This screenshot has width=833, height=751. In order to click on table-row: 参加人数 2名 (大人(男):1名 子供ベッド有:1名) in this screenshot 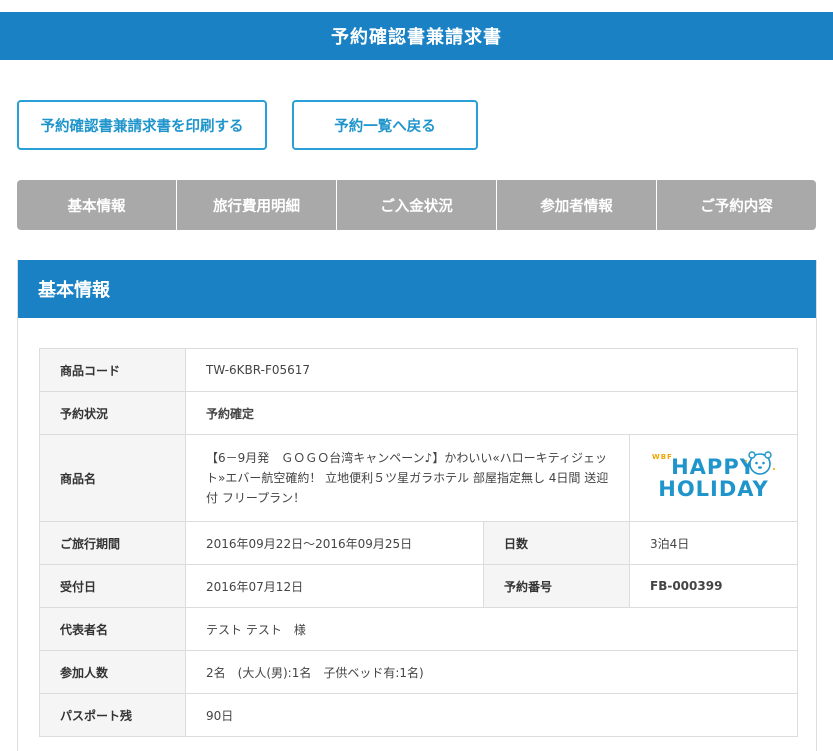, I will do `click(419, 672)`.